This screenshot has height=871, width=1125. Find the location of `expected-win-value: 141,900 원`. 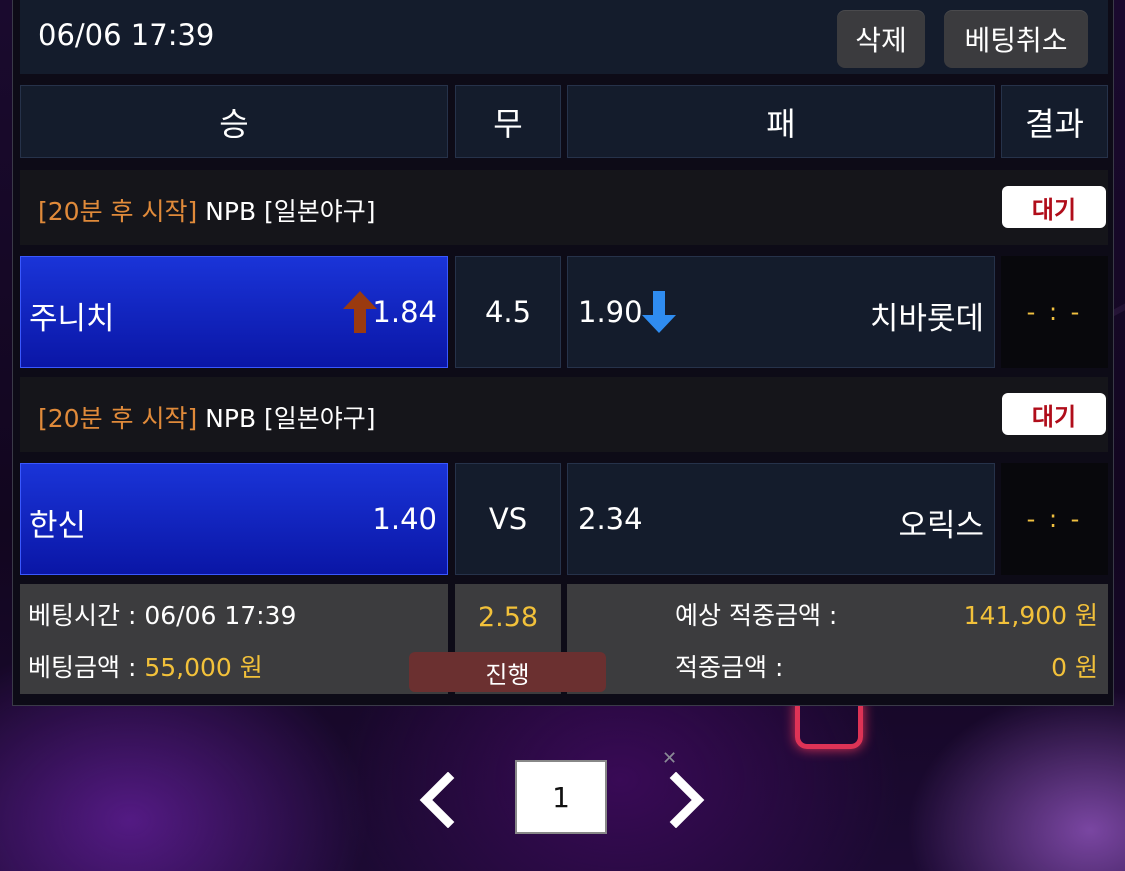

expected-win-value: 141,900 원 is located at coordinates (1030, 615).